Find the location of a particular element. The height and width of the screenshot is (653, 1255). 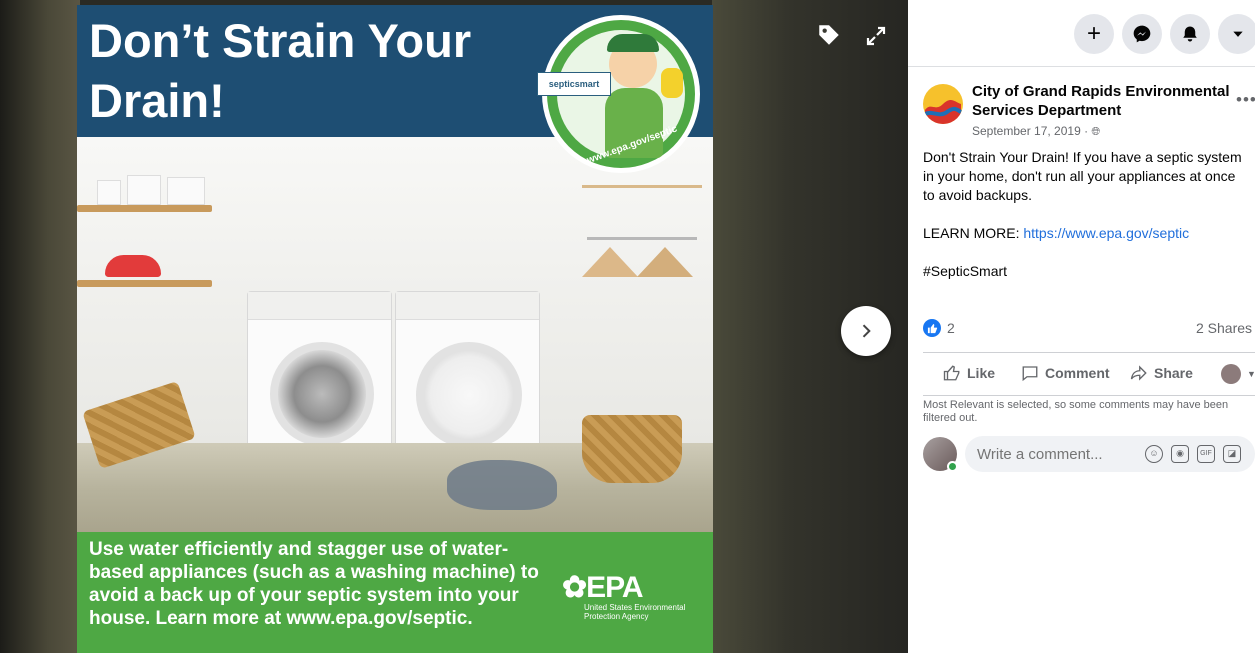

gif-icon: GIF is located at coordinates (1206, 454).